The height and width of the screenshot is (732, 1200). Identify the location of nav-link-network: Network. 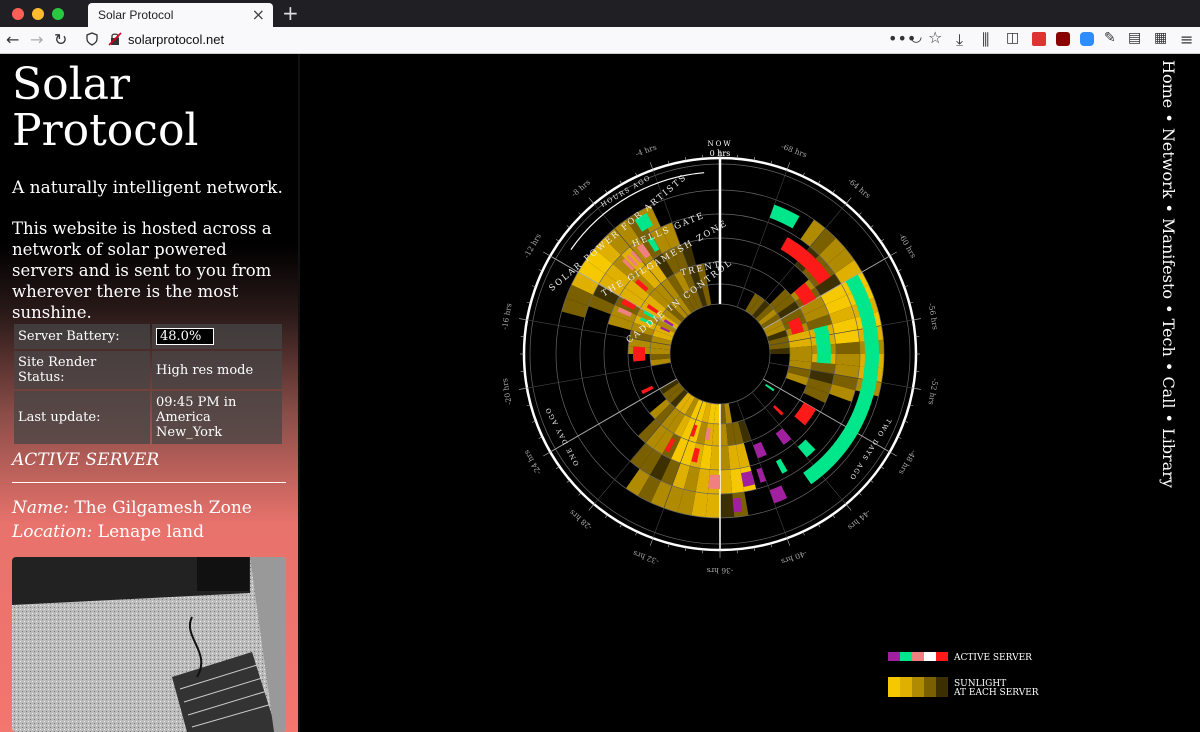
(1168, 163).